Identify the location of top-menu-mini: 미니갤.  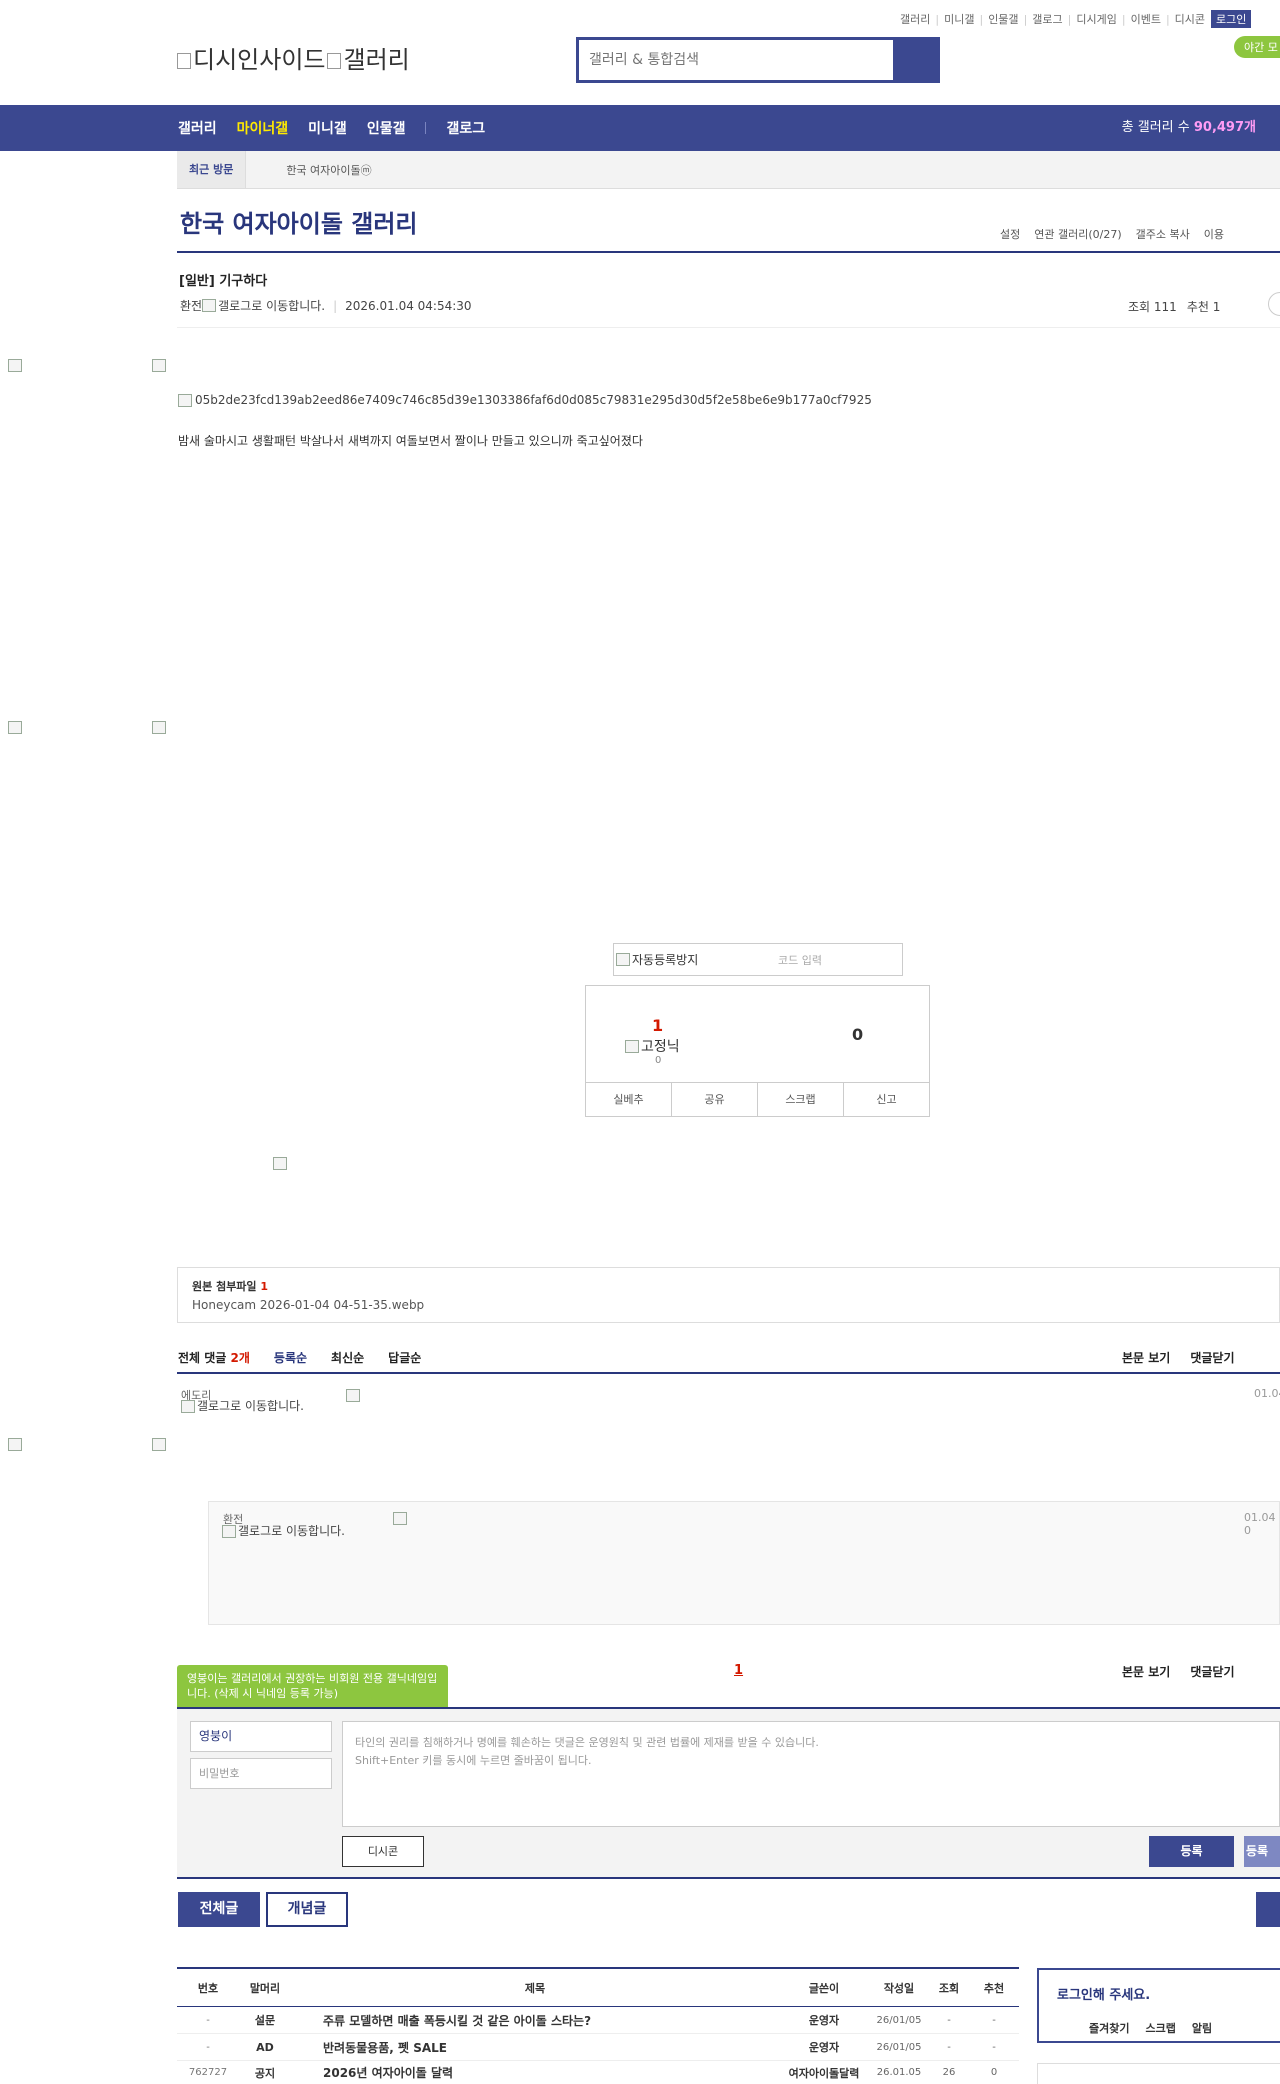
(959, 19).